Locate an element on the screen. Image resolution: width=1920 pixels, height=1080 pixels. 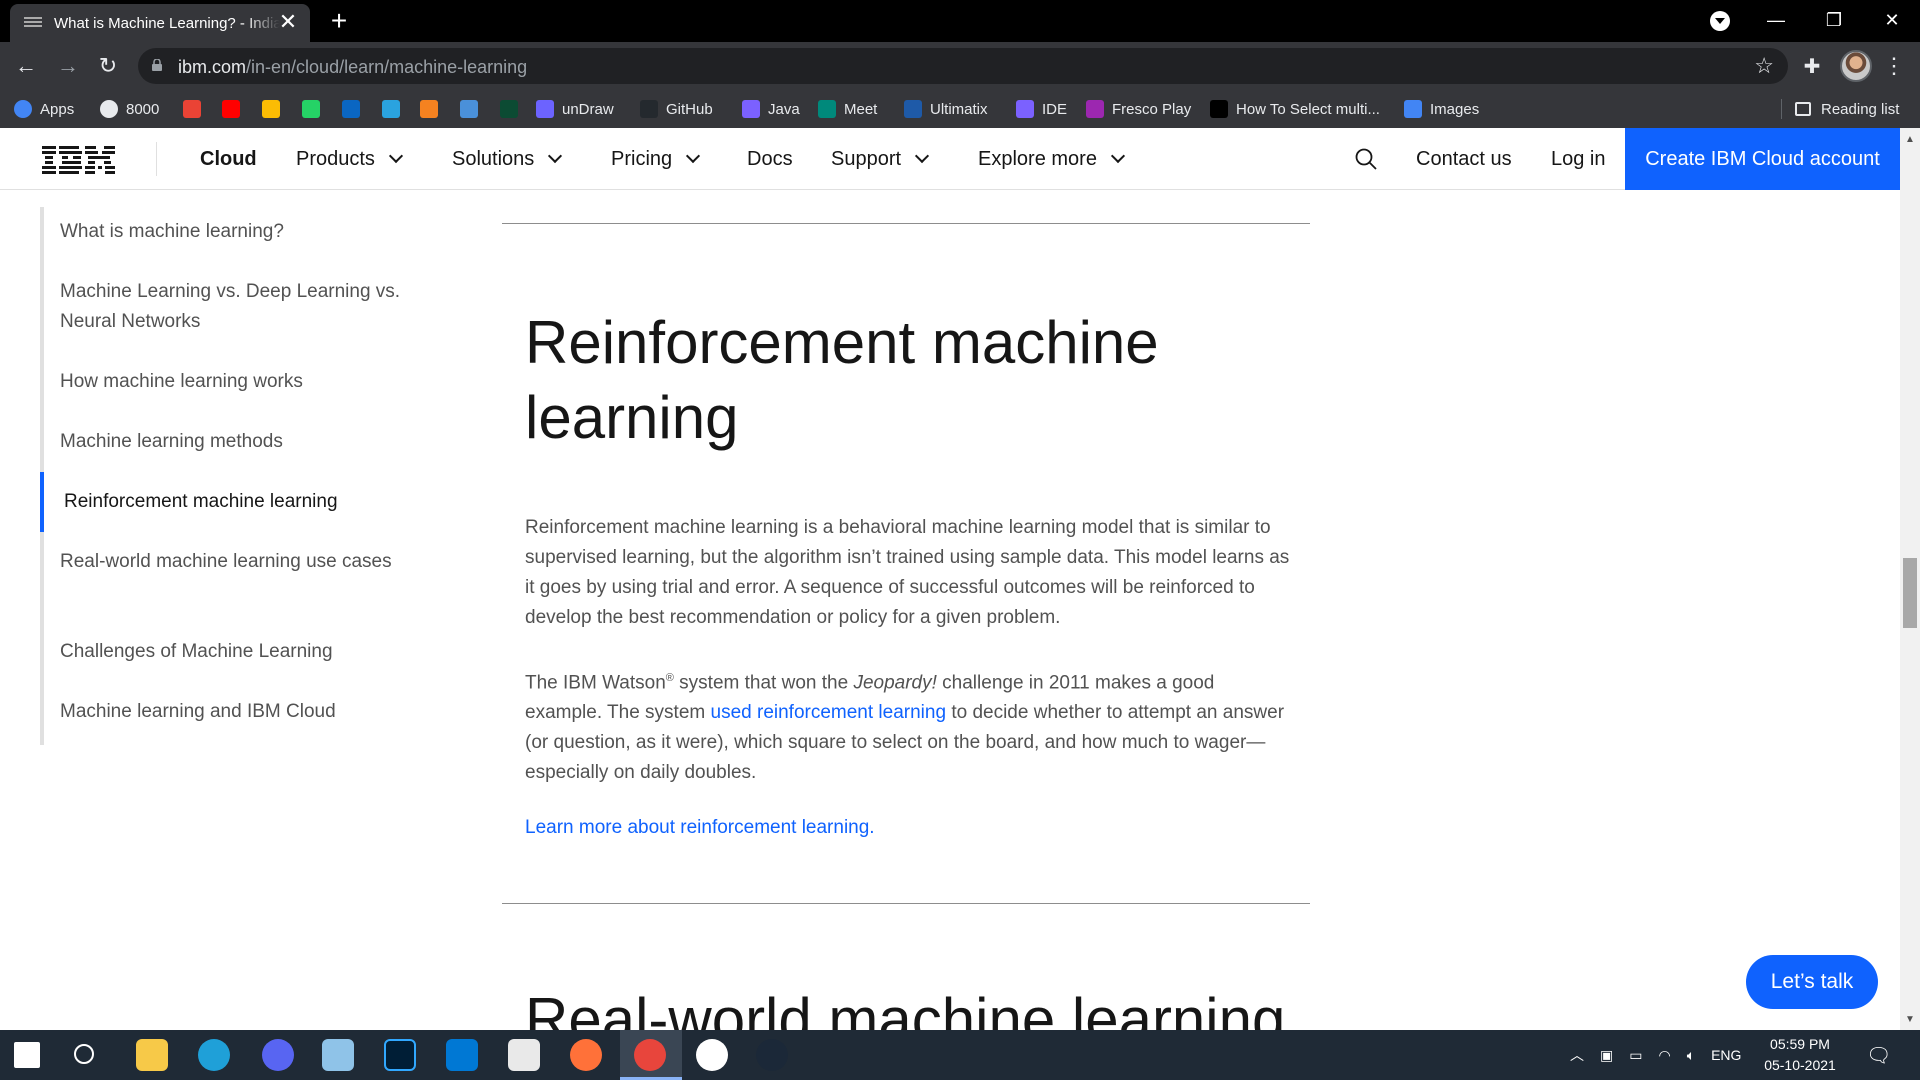
firefox-icon is located at coordinates (586, 1055).